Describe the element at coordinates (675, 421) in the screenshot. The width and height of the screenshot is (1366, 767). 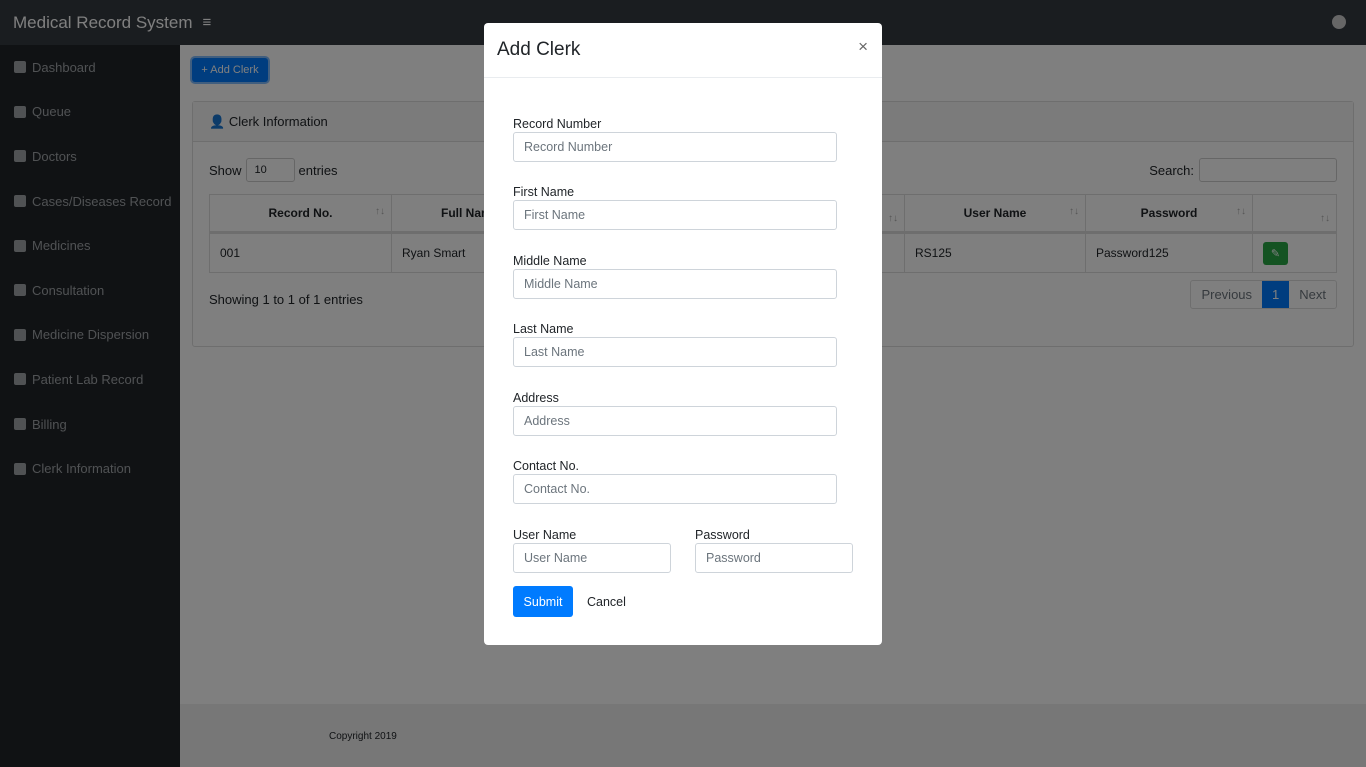
I see `address-input: Address` at that location.